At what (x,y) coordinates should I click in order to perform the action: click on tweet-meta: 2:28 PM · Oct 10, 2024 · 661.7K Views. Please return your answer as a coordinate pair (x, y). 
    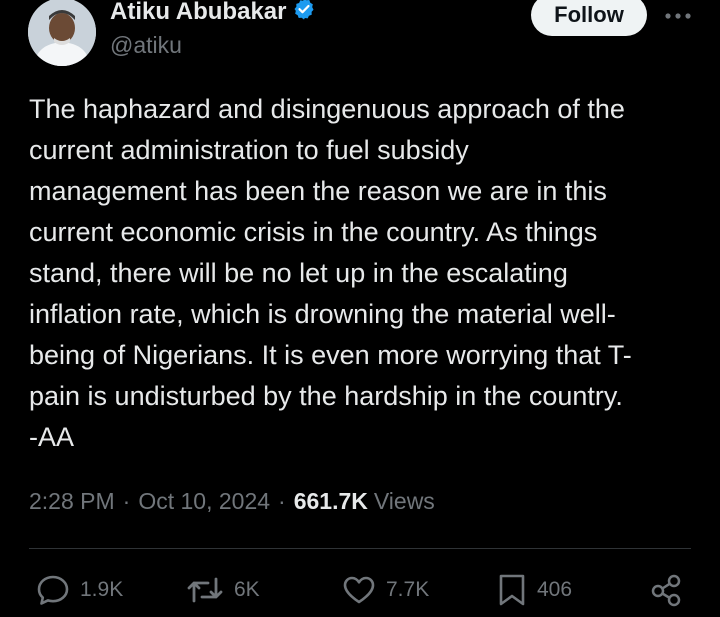
    Looking at the image, I should click on (232, 501).